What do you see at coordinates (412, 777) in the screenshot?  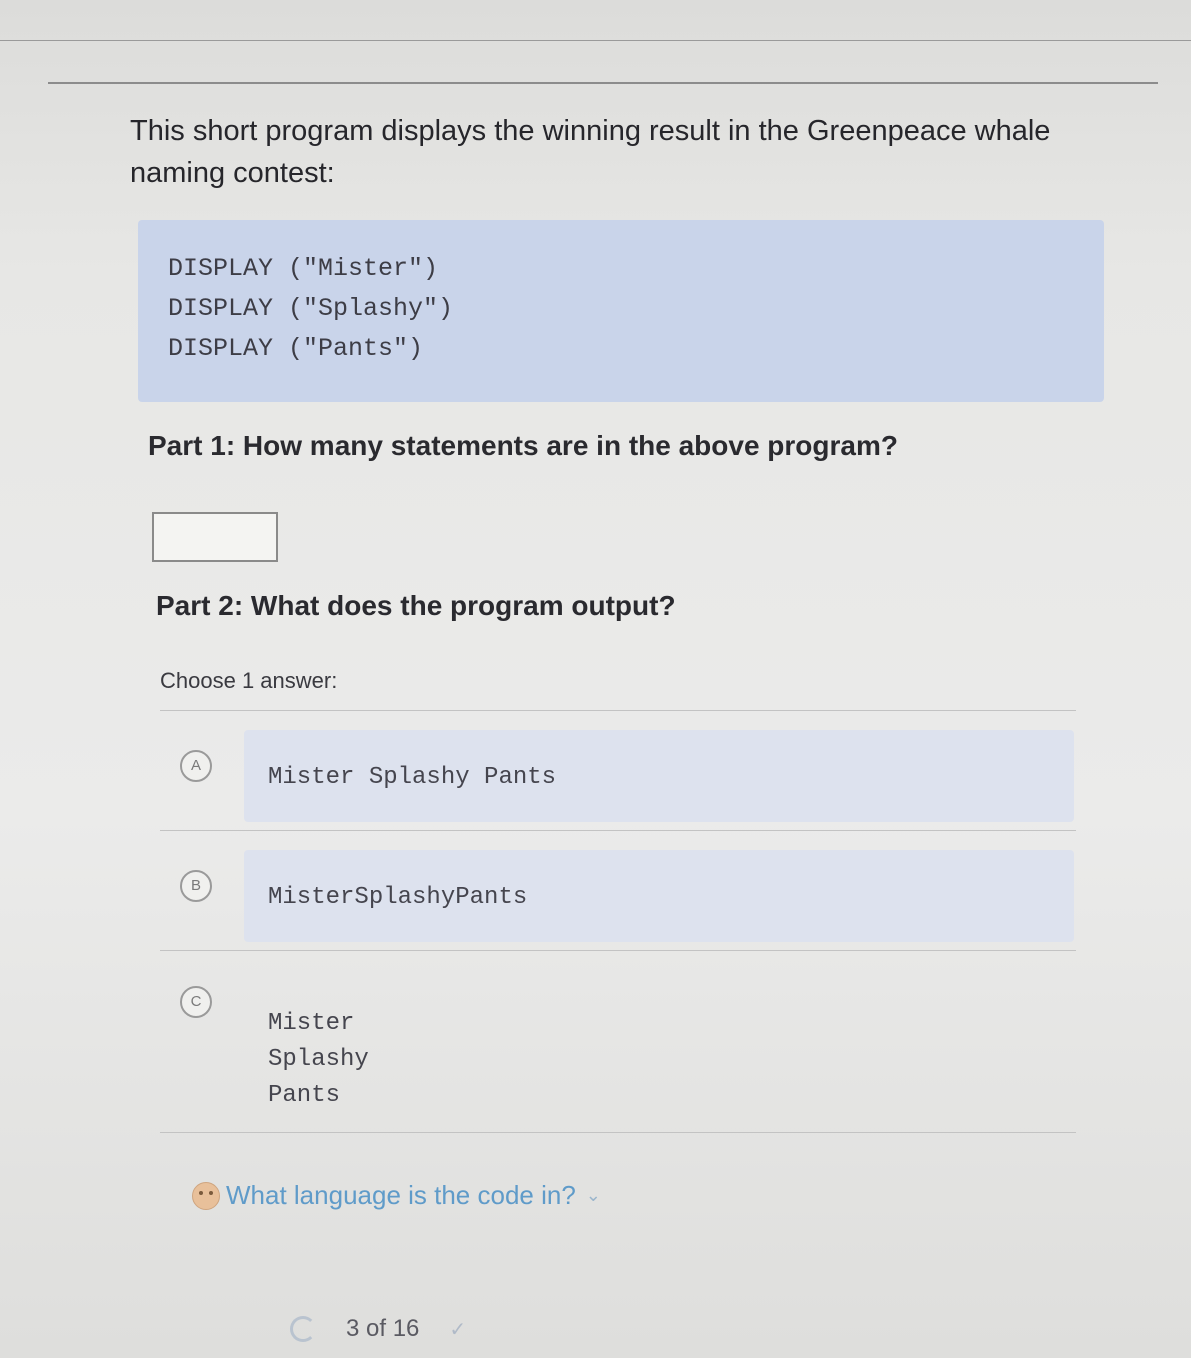 I see `choice-a-text: Mister Splashy Pants` at bounding box center [412, 777].